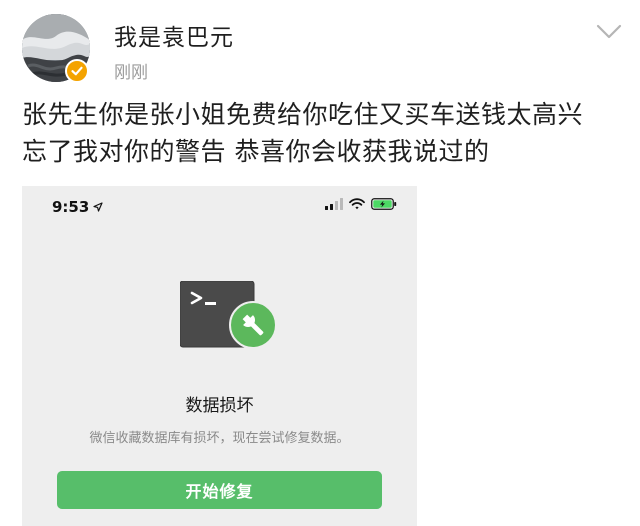 This screenshot has width=640, height=526. Describe the element at coordinates (357, 204) in the screenshot. I see `wifi-icon` at that location.